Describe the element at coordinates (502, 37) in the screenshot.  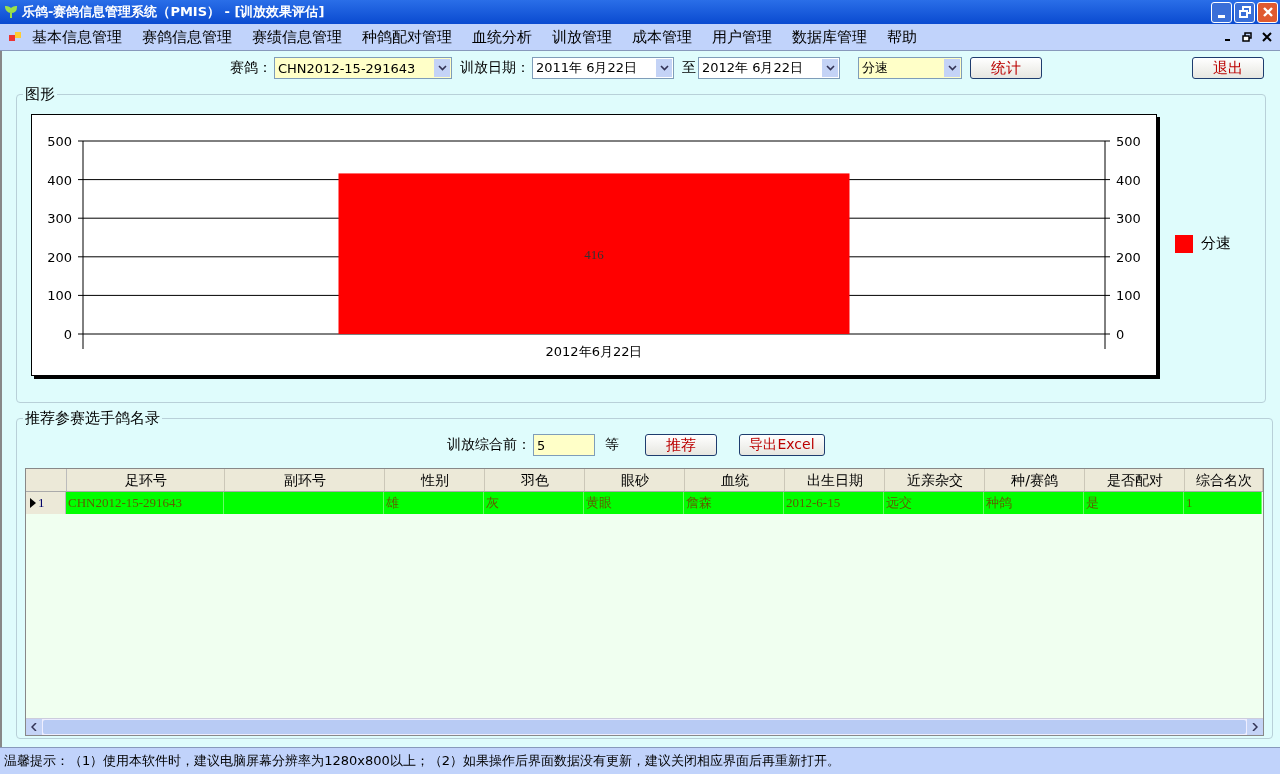
I see `menu-item: 血统分析` at that location.